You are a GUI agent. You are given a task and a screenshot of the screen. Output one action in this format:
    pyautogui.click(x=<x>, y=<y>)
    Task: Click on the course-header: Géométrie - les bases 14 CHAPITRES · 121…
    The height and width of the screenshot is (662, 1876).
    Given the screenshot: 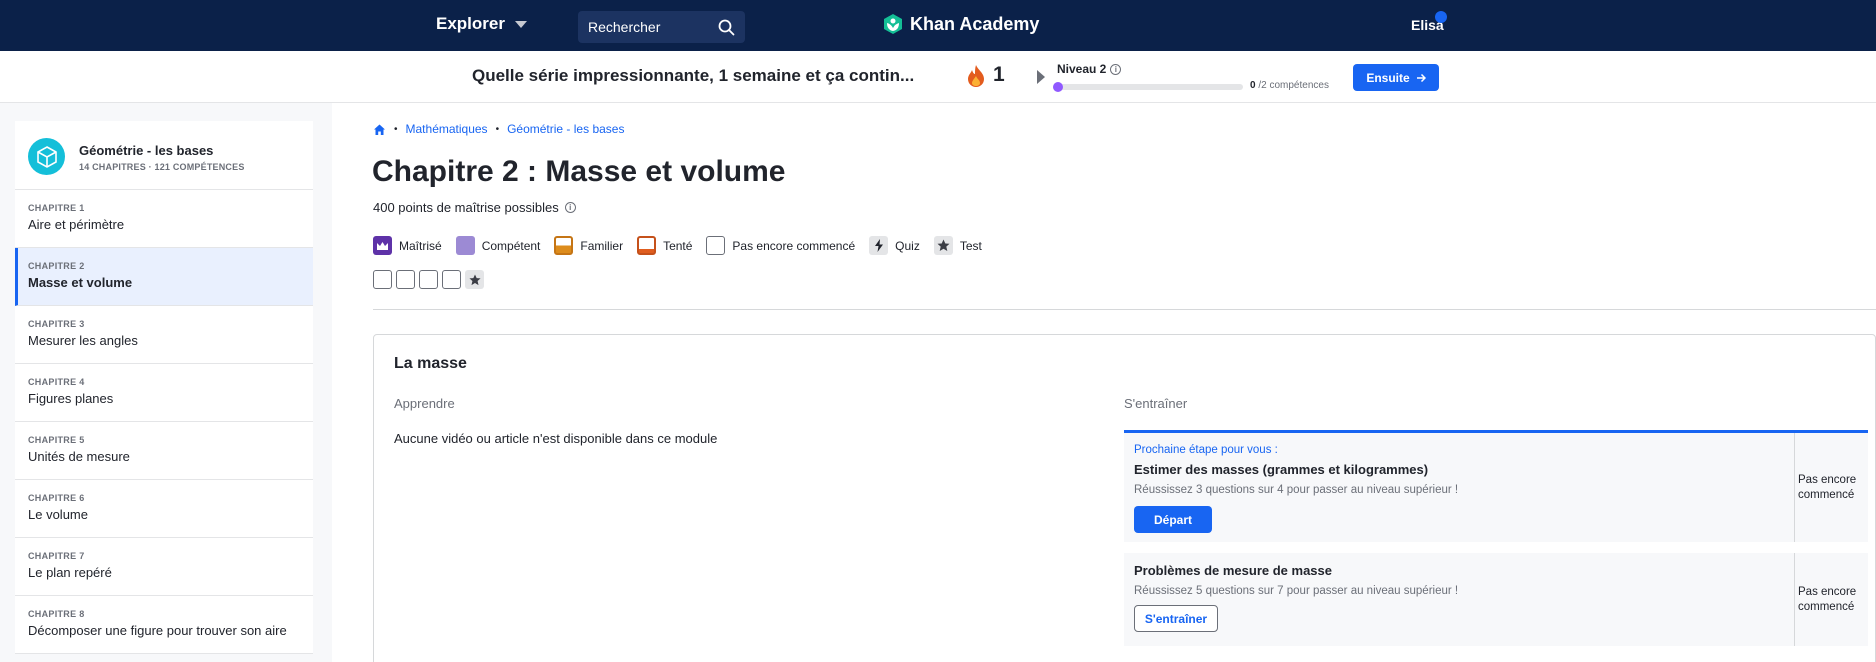 What is the action you would take?
    pyautogui.click(x=164, y=155)
    